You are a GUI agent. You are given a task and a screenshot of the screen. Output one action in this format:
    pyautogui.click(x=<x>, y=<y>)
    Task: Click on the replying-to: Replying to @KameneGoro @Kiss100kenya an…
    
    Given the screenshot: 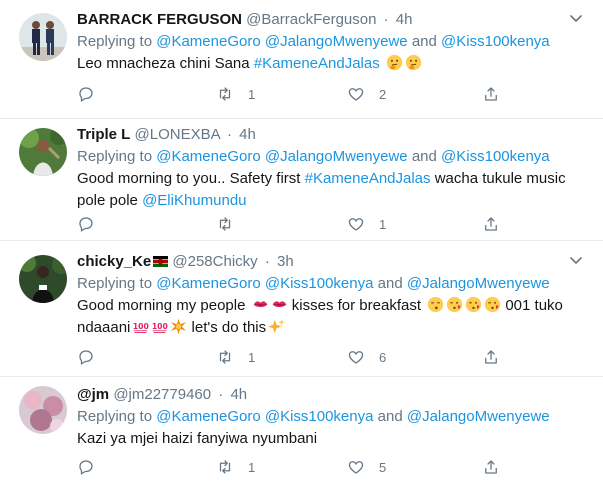 What is the action you would take?
    pyautogui.click(x=330, y=284)
    